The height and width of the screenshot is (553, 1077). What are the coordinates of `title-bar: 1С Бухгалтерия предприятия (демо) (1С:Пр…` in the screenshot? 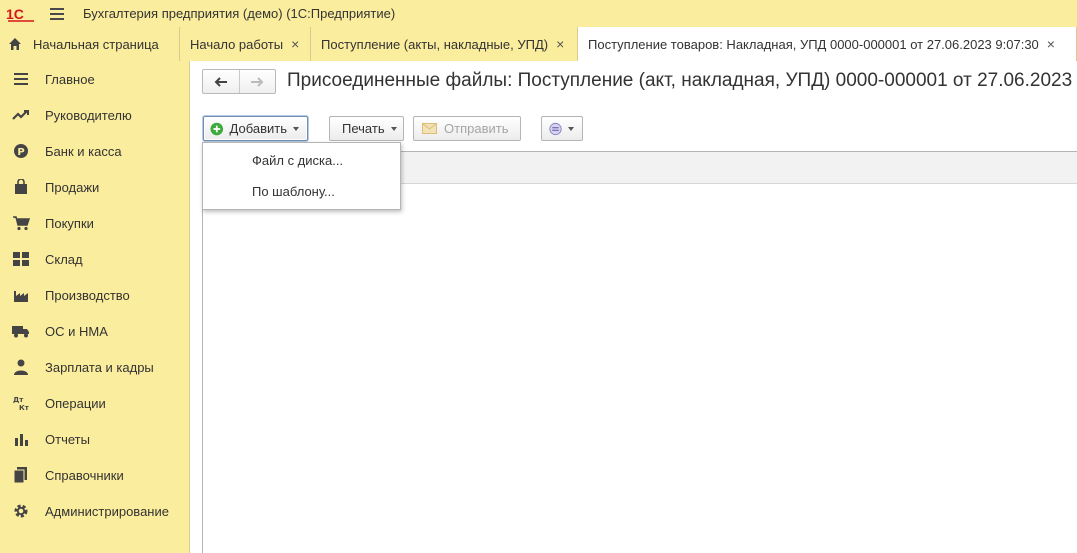 It's located at (538, 13).